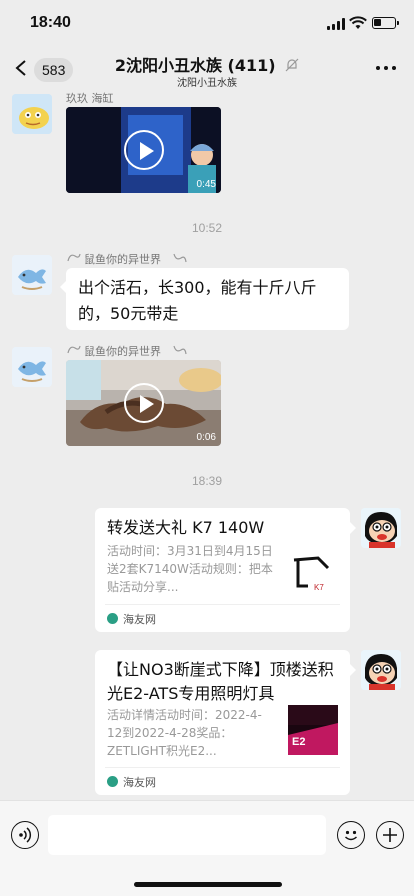  I want to click on video-duration: 0:45, so click(206, 184).